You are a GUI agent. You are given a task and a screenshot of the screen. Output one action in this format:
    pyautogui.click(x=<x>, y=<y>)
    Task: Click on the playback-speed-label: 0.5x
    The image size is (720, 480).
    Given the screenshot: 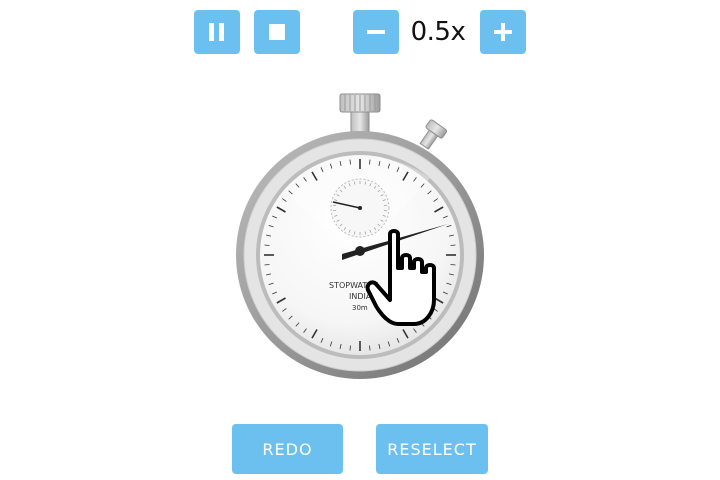 What is the action you would take?
    pyautogui.click(x=438, y=32)
    